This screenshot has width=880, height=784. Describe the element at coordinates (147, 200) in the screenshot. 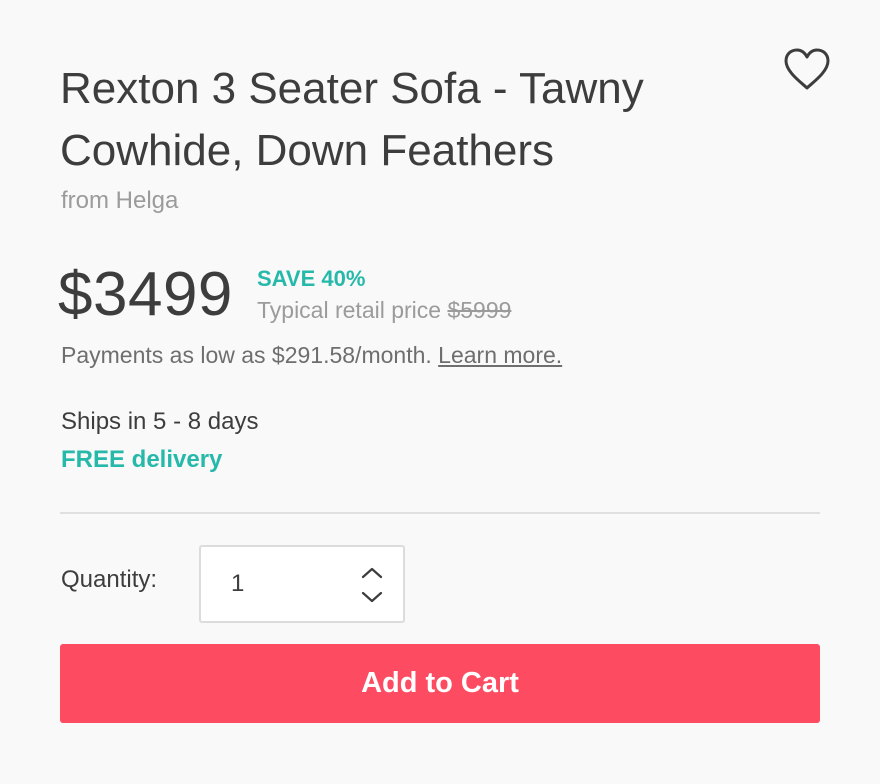

I see `seller-name: Helga` at that location.